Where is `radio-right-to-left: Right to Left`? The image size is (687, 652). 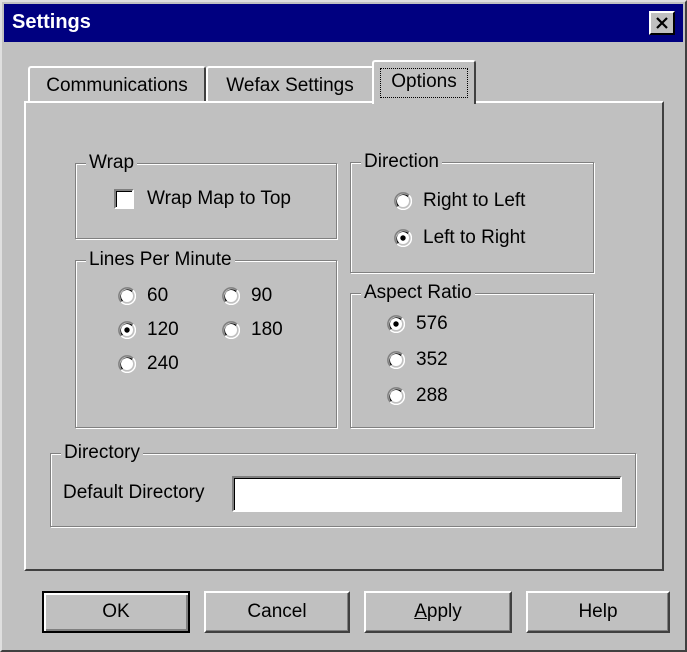 radio-right-to-left: Right to Left is located at coordinates (459, 201).